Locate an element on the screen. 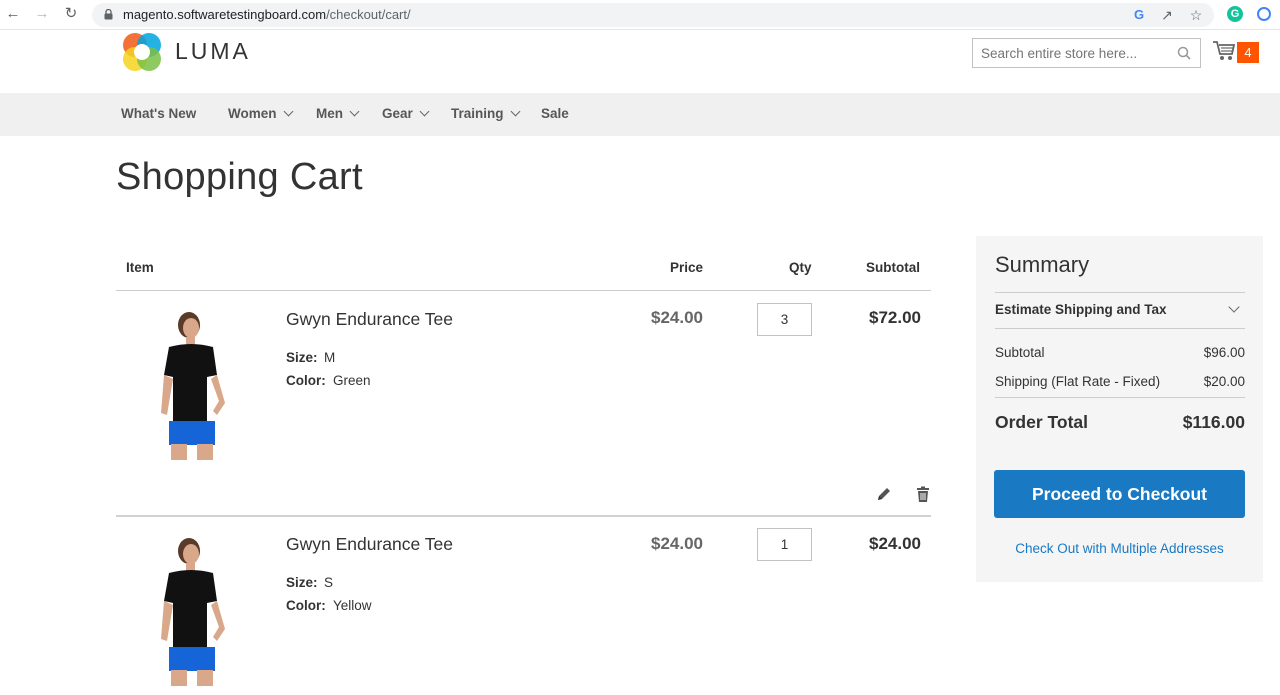  nav-item-label: What's New is located at coordinates (159, 113).